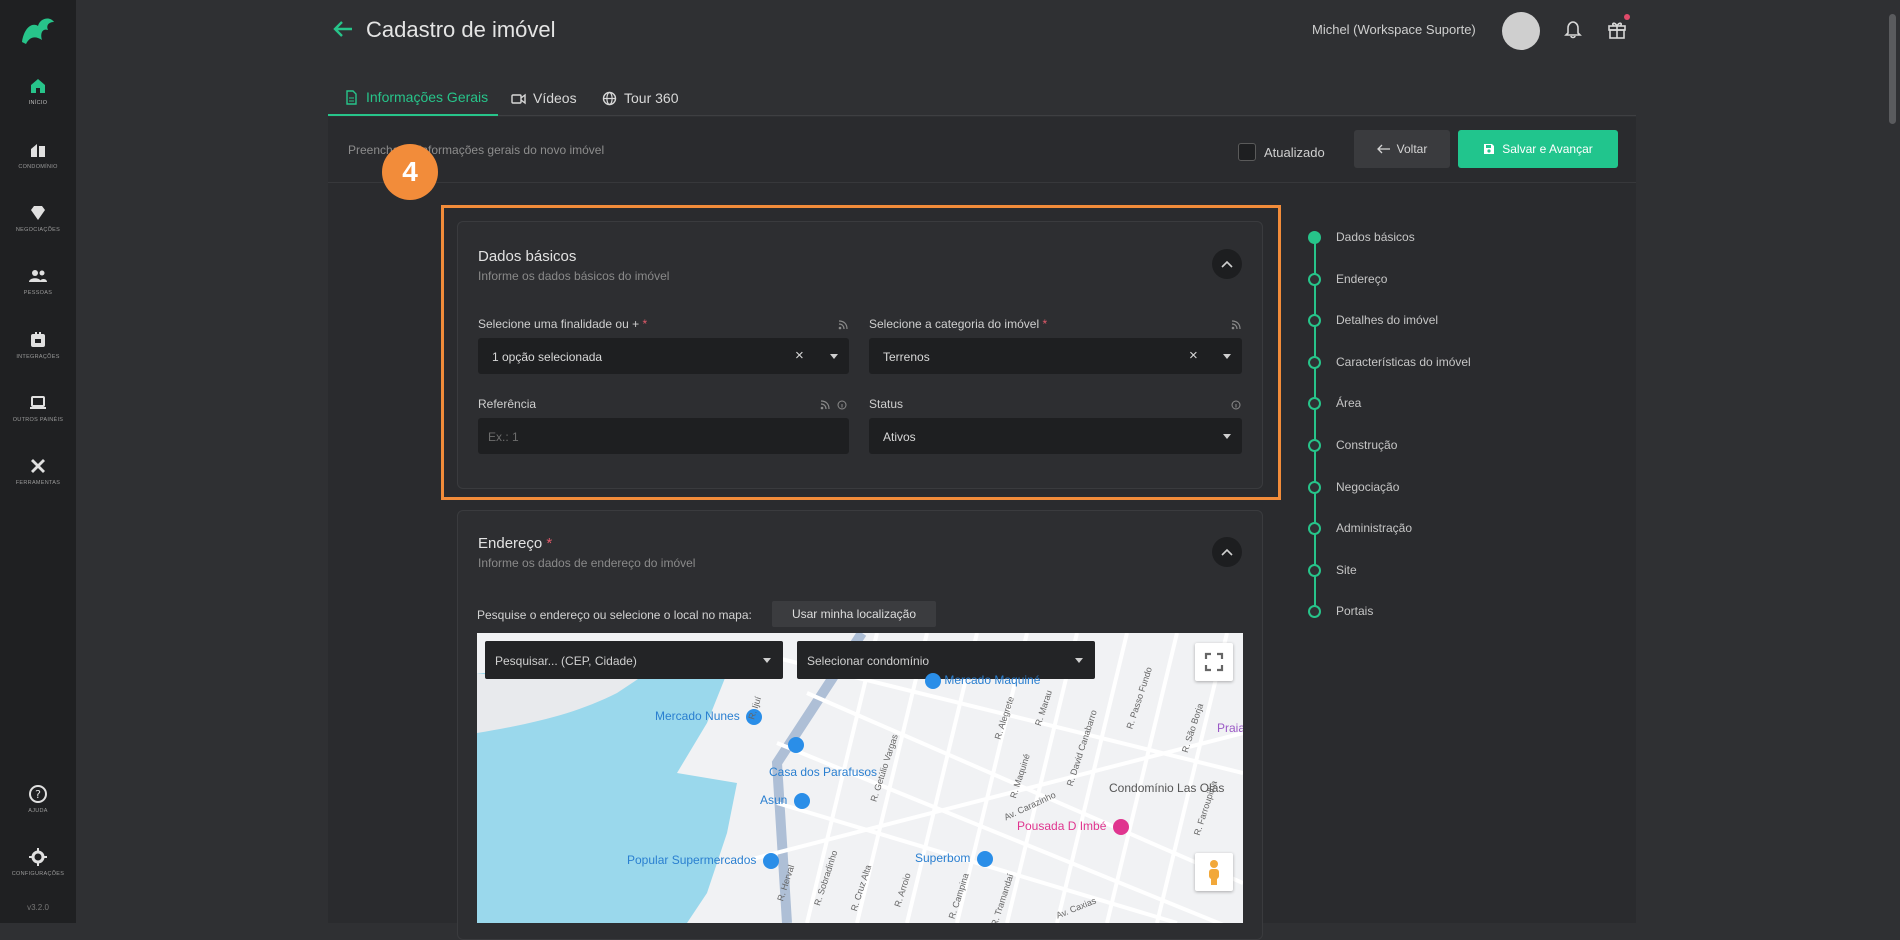 The width and height of the screenshot is (1900, 940). I want to click on sidebar-item-outros-paineis: OUTROS PAINÉIS, so click(38, 408).